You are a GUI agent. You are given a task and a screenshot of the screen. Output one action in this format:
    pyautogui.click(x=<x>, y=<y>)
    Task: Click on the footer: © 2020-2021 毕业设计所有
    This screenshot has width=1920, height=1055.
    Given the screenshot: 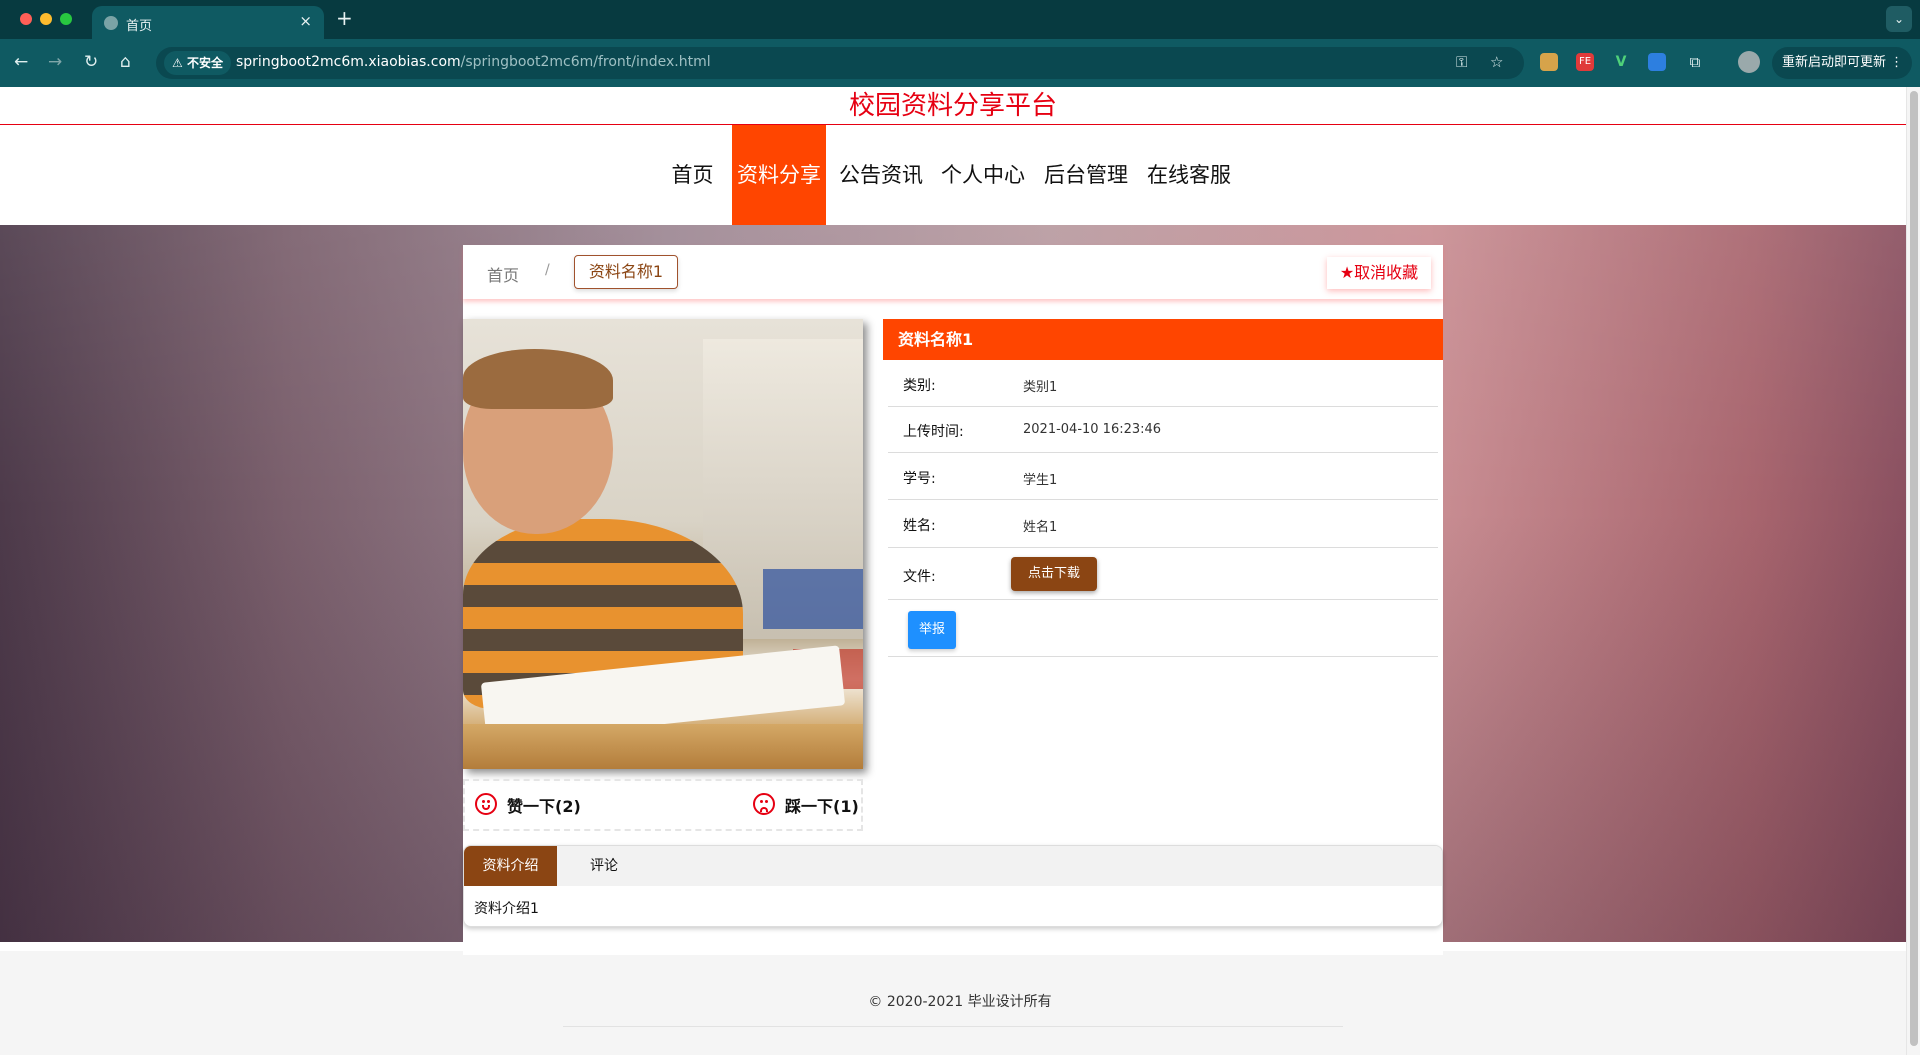 What is the action you would take?
    pyautogui.click(x=953, y=1003)
    